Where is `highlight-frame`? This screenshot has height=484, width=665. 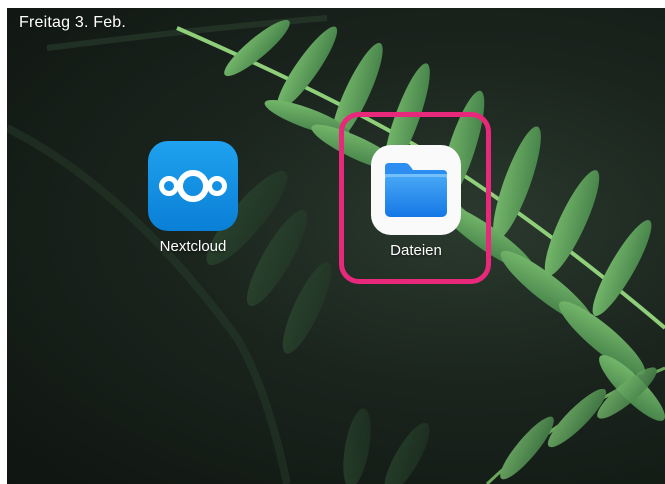 highlight-frame is located at coordinates (415, 198).